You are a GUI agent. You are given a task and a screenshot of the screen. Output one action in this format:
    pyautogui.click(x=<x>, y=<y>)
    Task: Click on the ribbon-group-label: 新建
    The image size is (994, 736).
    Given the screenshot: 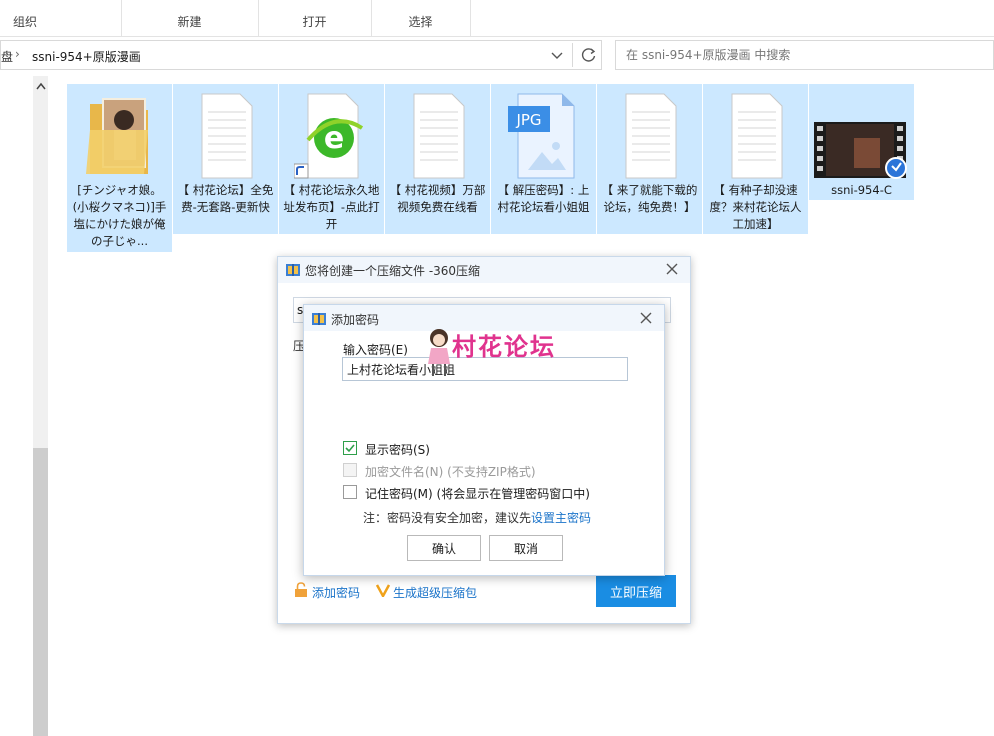 What is the action you would take?
    pyautogui.click(x=189, y=22)
    